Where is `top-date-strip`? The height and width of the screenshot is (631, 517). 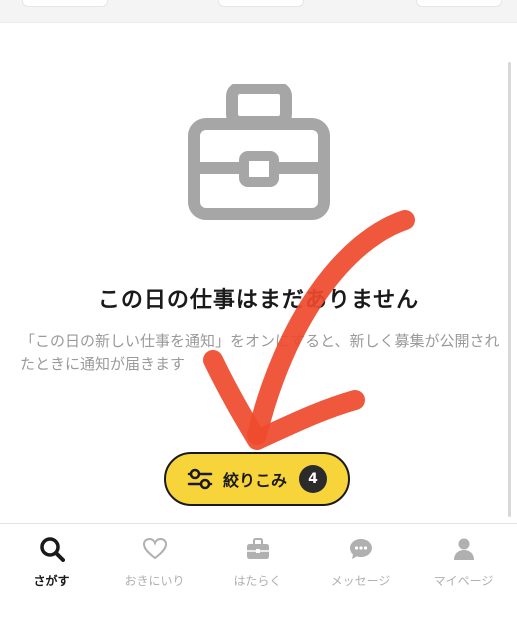
top-date-strip is located at coordinates (258, 11).